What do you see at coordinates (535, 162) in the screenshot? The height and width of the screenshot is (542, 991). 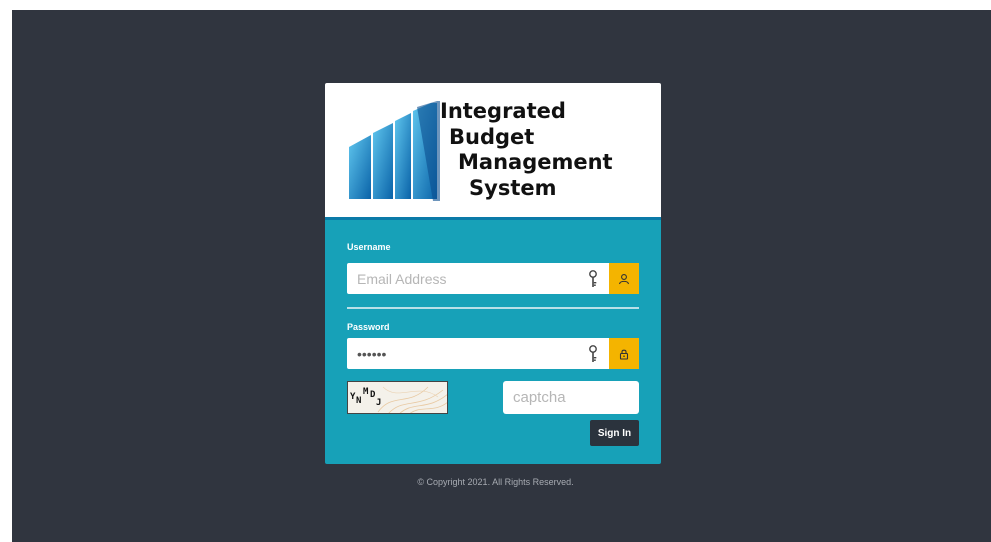 I see `logo-text-line3: Management` at bounding box center [535, 162].